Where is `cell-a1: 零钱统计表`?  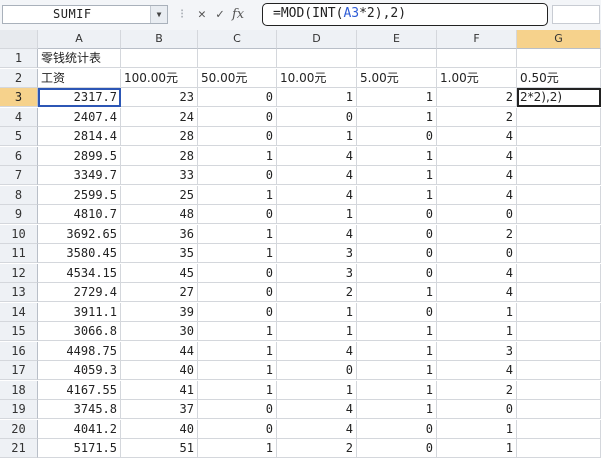 cell-a1: 零钱统计表 is located at coordinates (79, 58).